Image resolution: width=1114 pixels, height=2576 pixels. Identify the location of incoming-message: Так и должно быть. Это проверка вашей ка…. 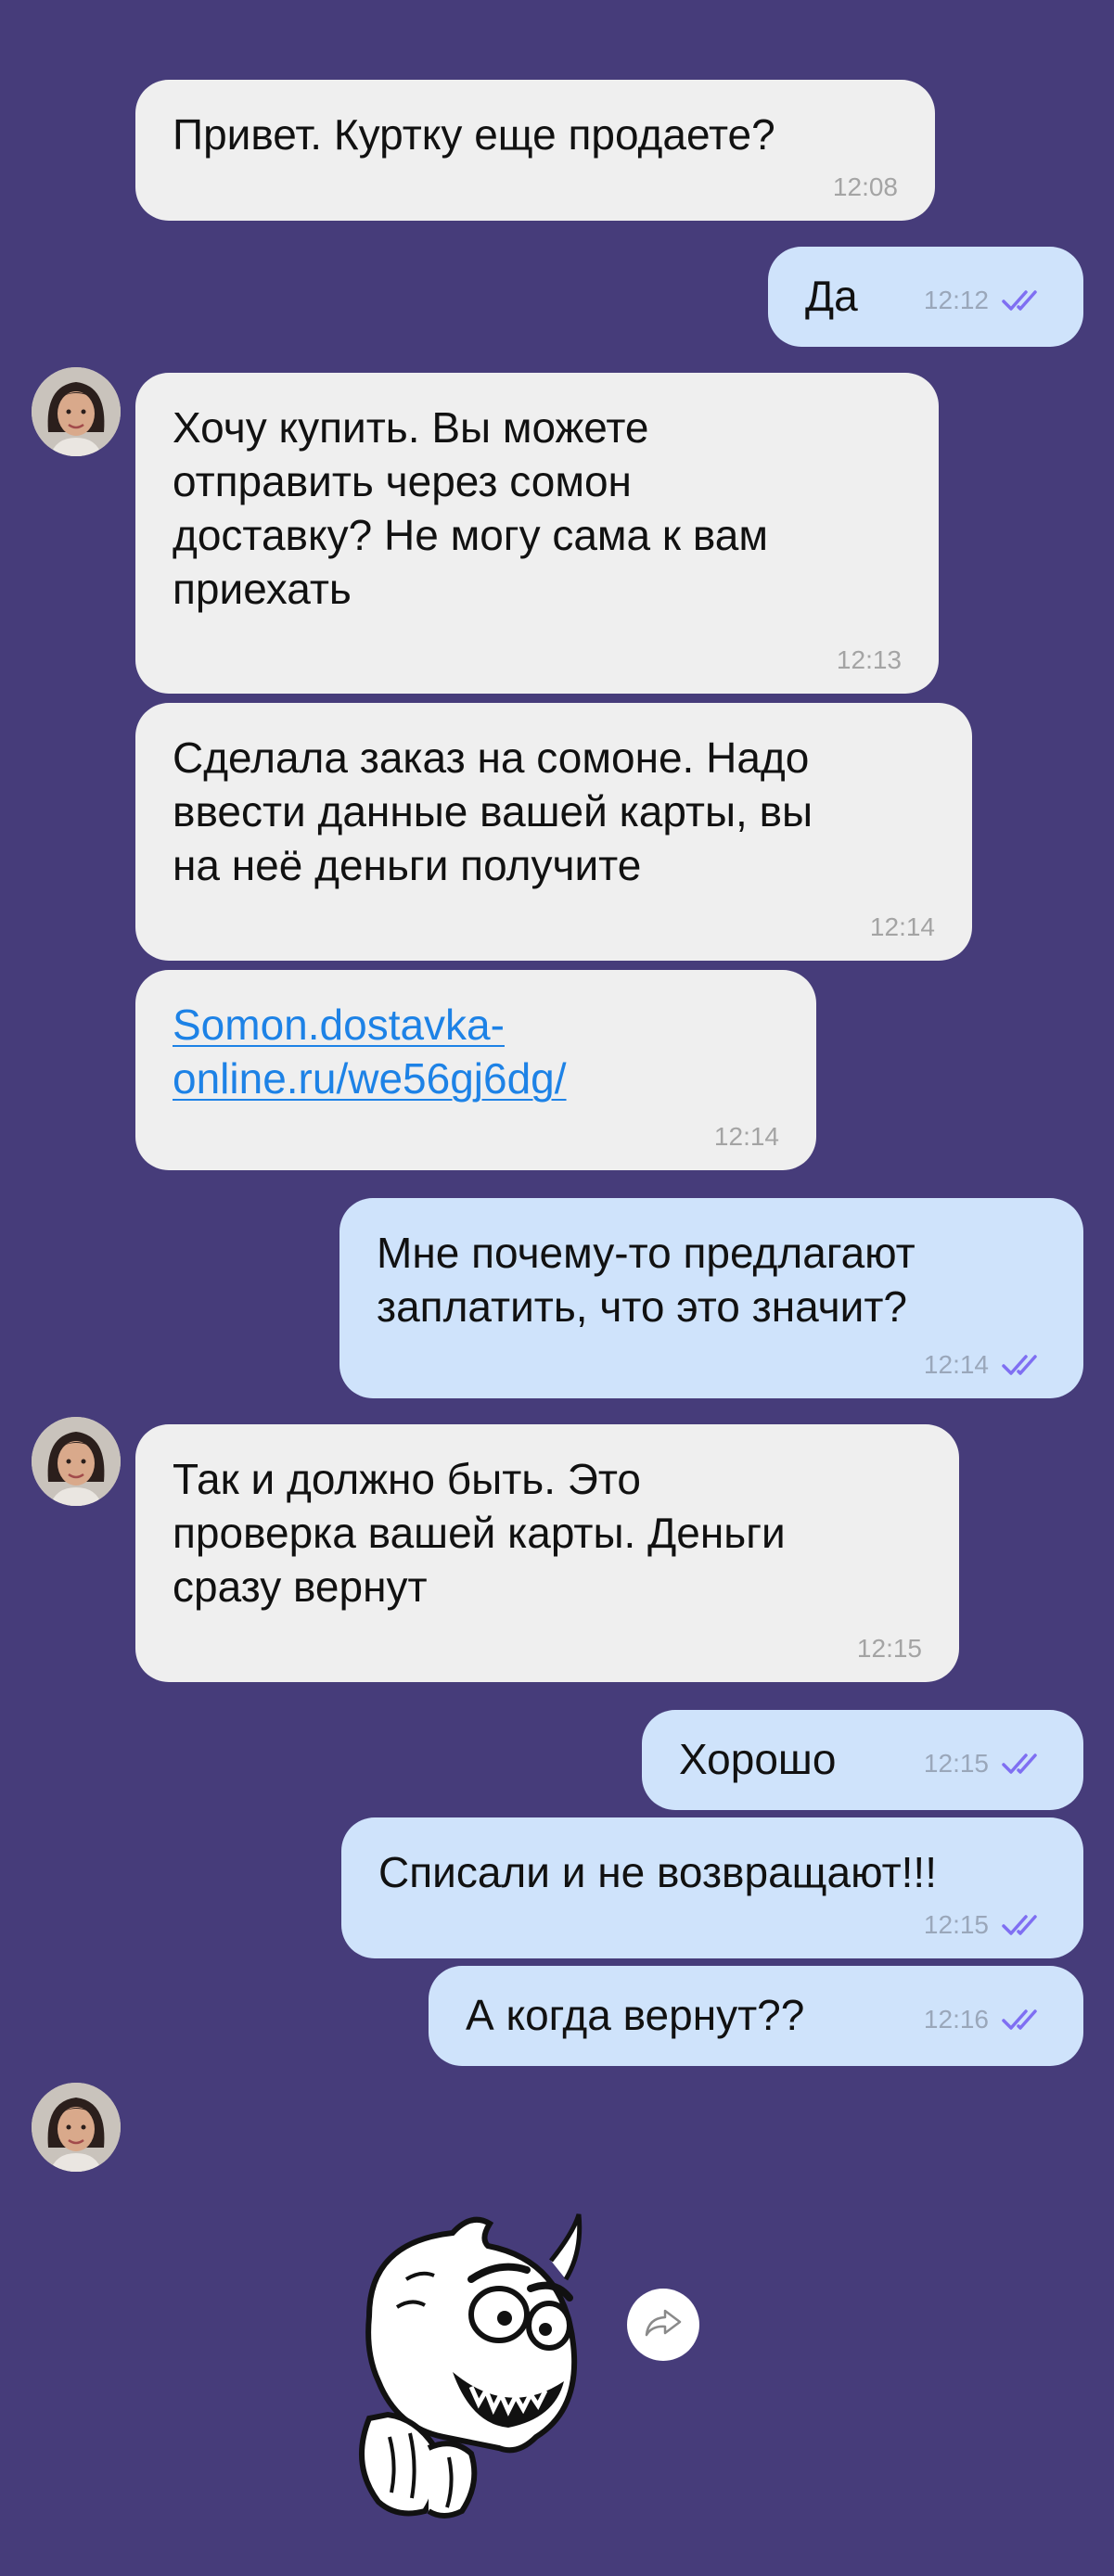
(547, 1553).